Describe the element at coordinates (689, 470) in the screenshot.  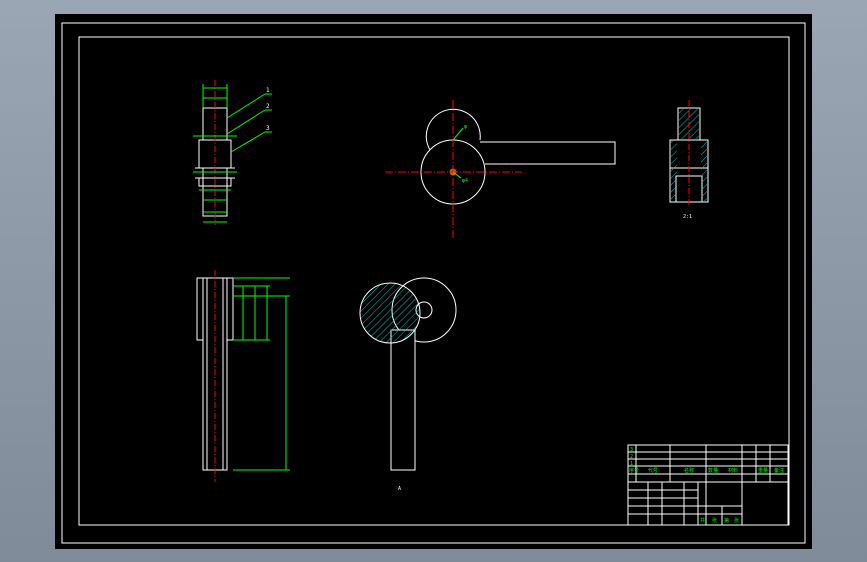
I see `header-name: 名称` at that location.